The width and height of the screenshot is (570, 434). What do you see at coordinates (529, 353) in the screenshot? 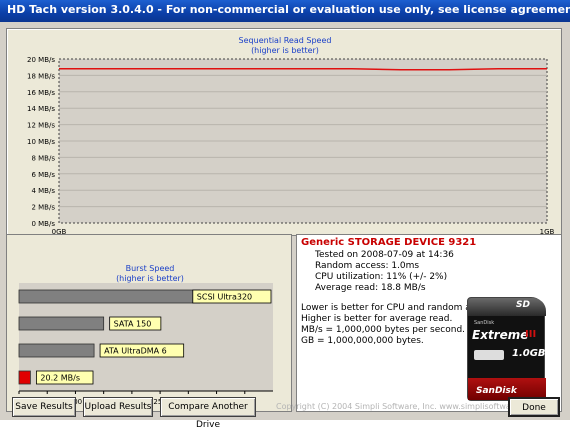
I see `sd-capacity: 1.0GB` at bounding box center [529, 353].